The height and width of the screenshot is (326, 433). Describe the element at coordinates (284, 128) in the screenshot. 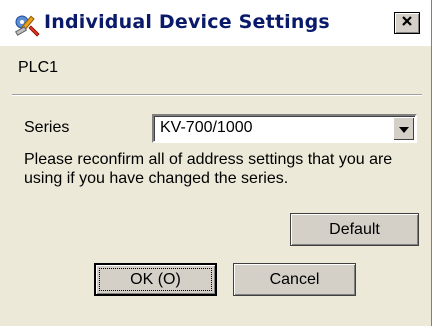

I see `series-dropdown: KV-700/1000` at that location.